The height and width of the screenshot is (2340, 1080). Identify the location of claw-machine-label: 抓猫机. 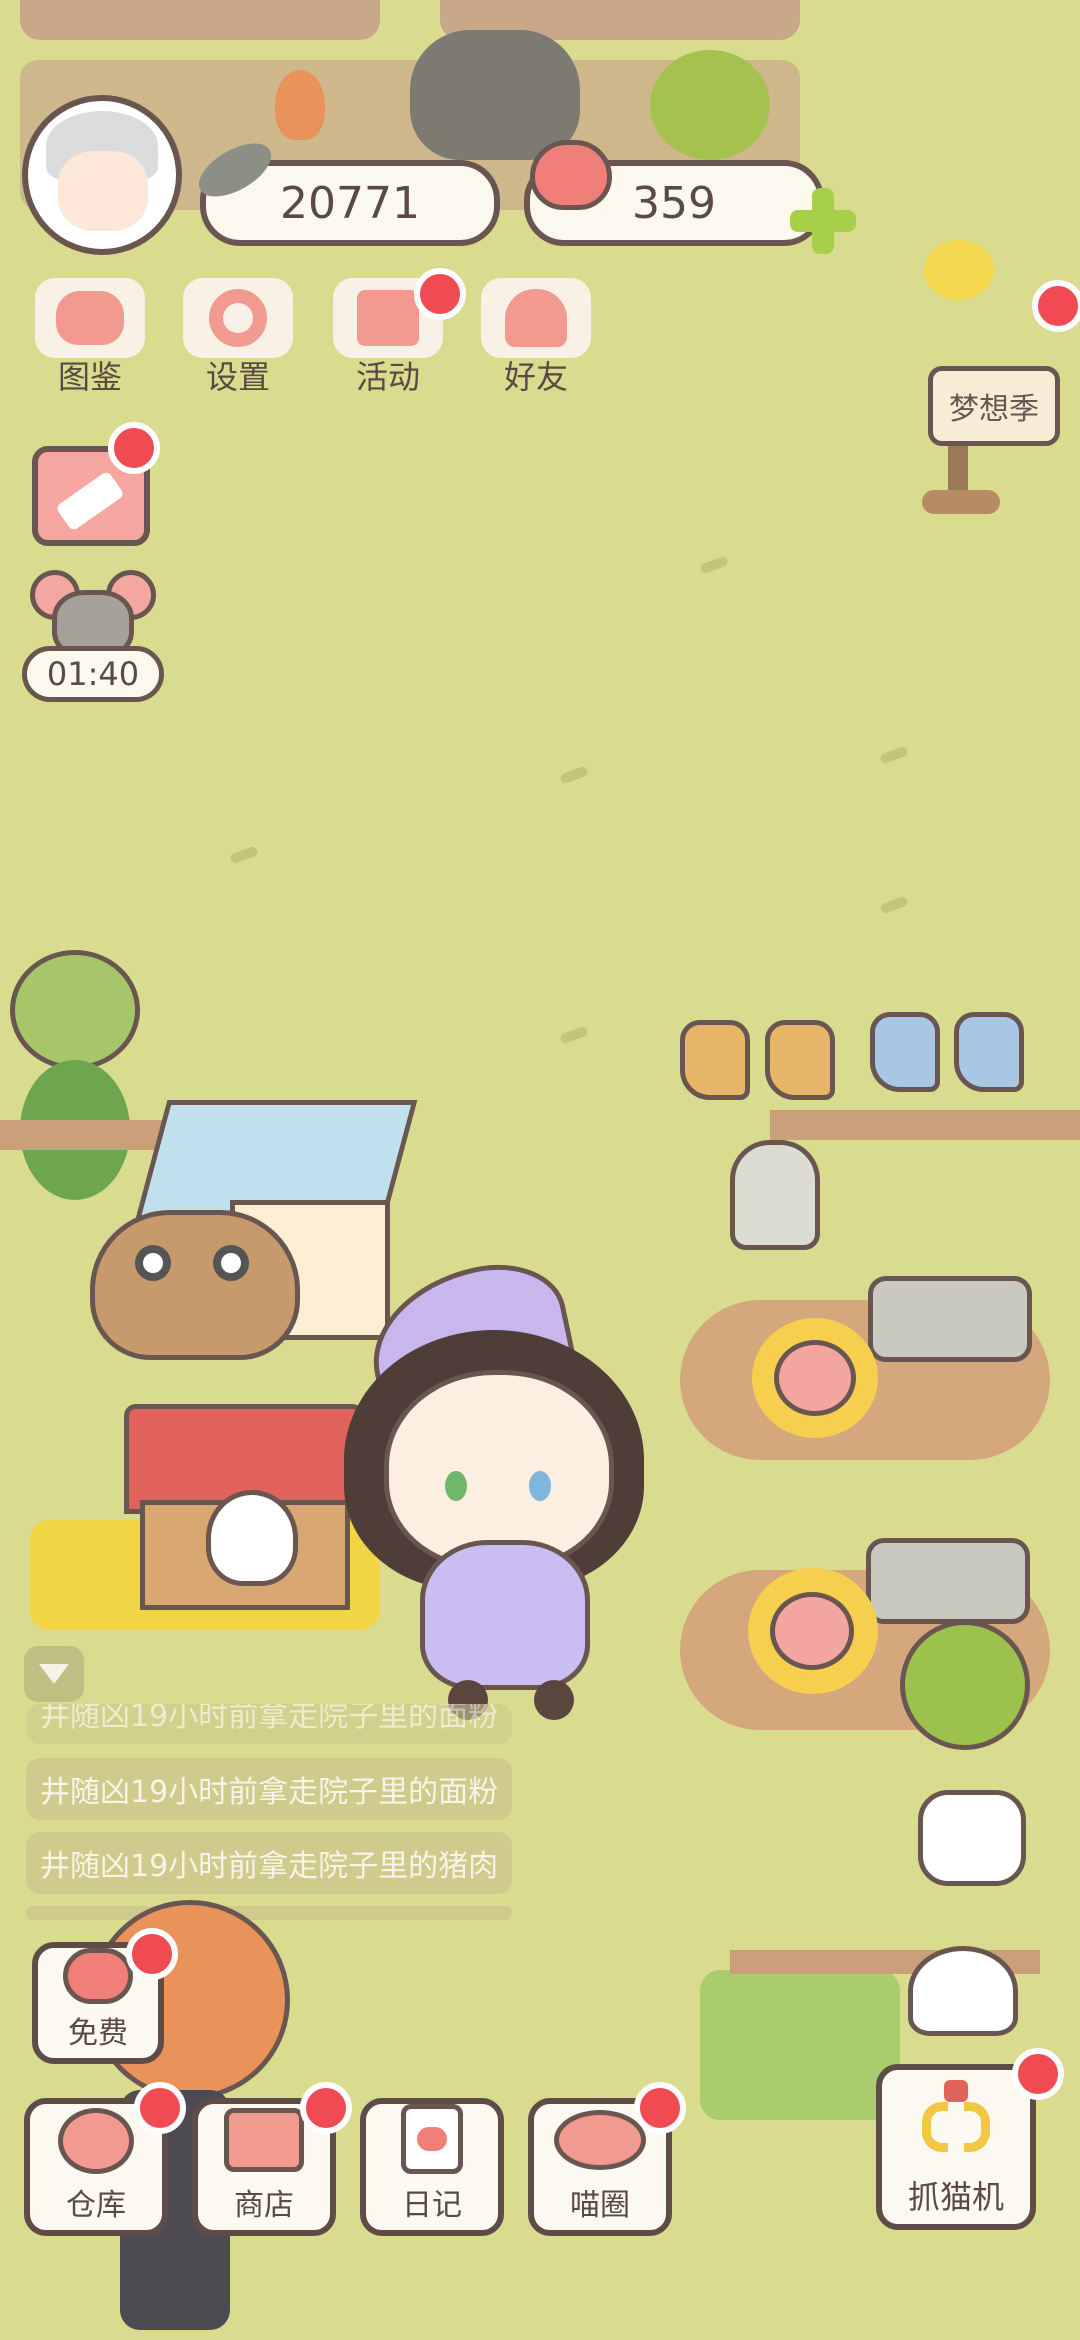
(955, 2197).